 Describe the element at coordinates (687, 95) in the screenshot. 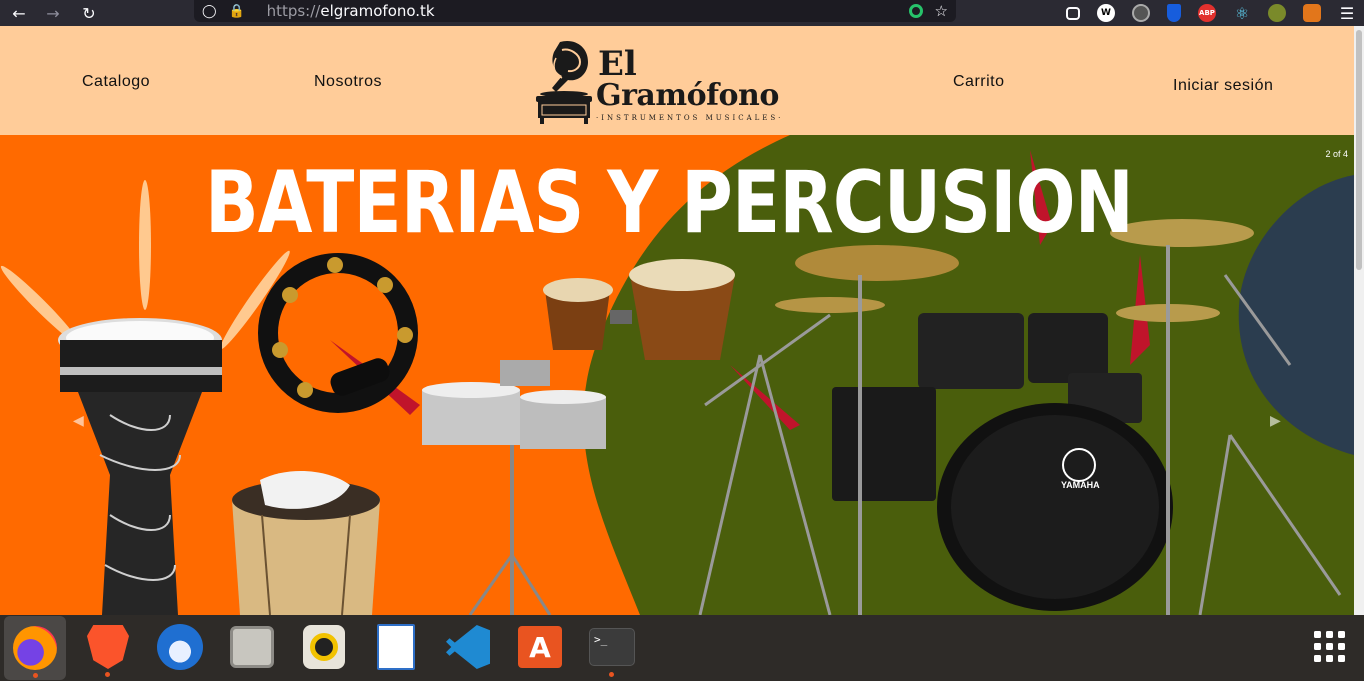

I see `logo-text-gramofono: Gramófono` at that location.